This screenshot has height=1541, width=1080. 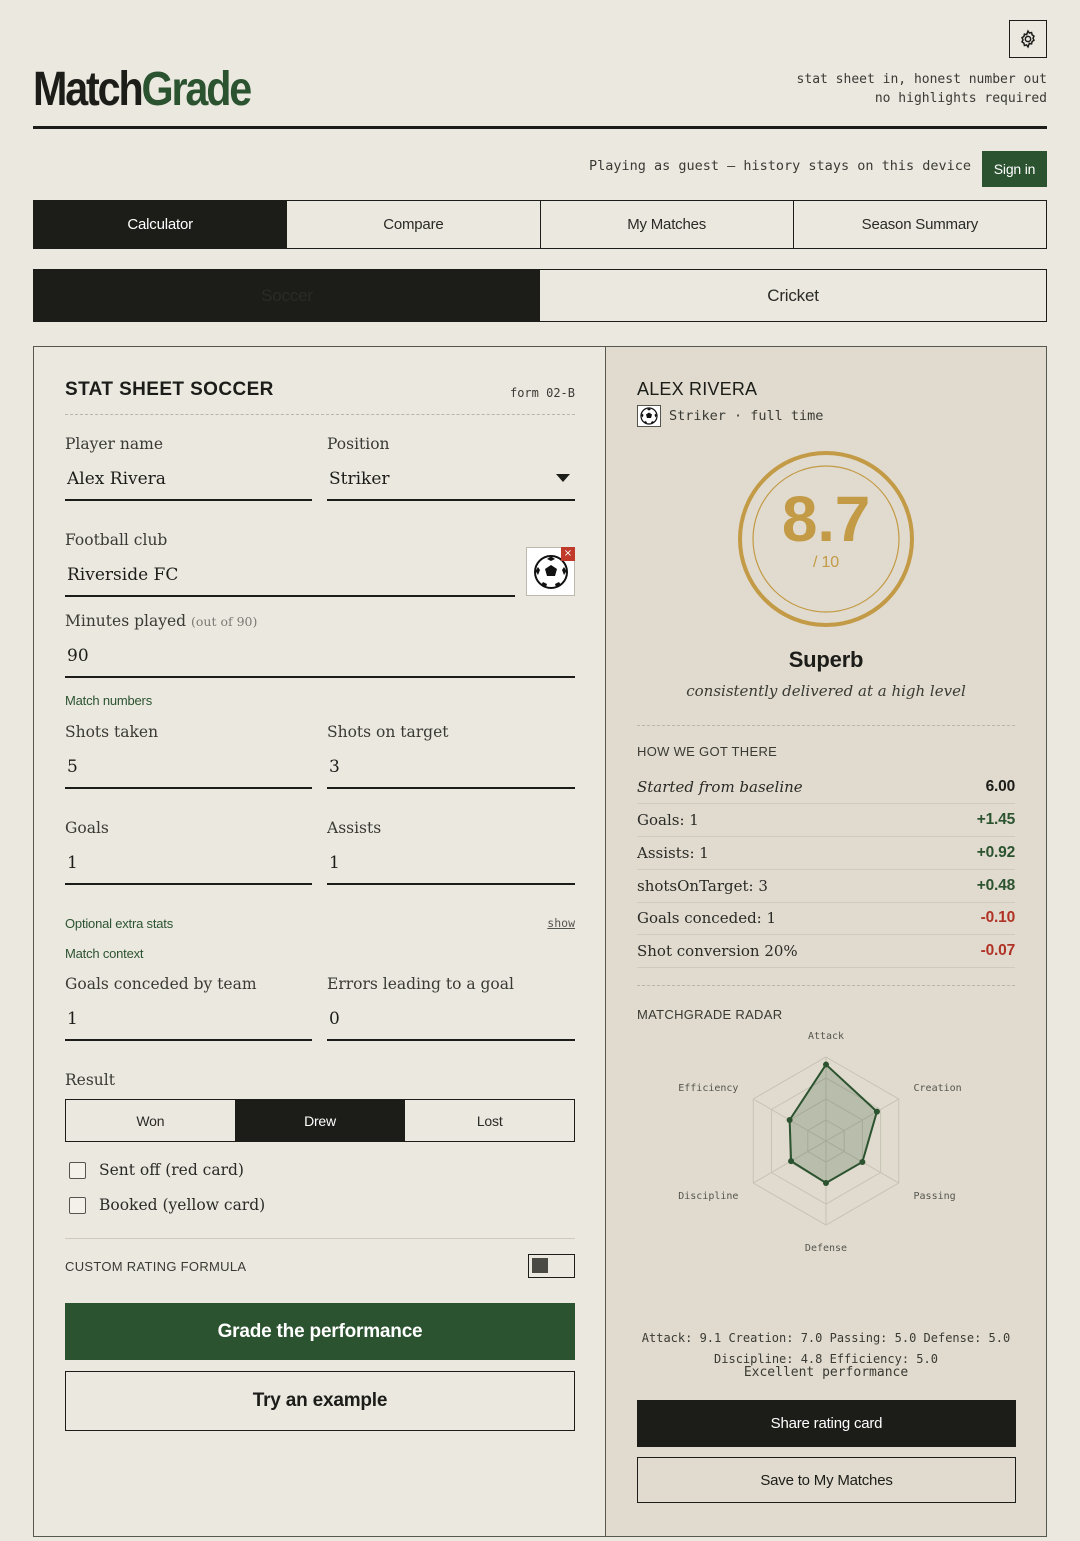 What do you see at coordinates (72, 1019) in the screenshot?
I see `conceded-input: 1` at bounding box center [72, 1019].